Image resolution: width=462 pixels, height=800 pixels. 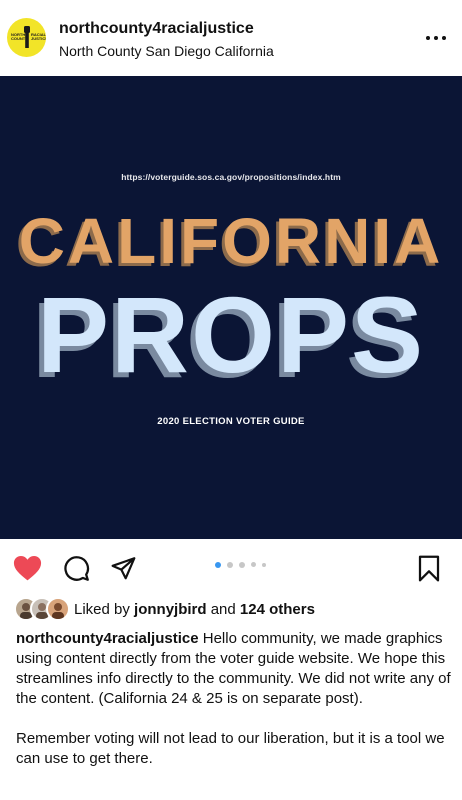 What do you see at coordinates (231, 241) in the screenshot?
I see `post-title-california: CALIFORNIA` at bounding box center [231, 241].